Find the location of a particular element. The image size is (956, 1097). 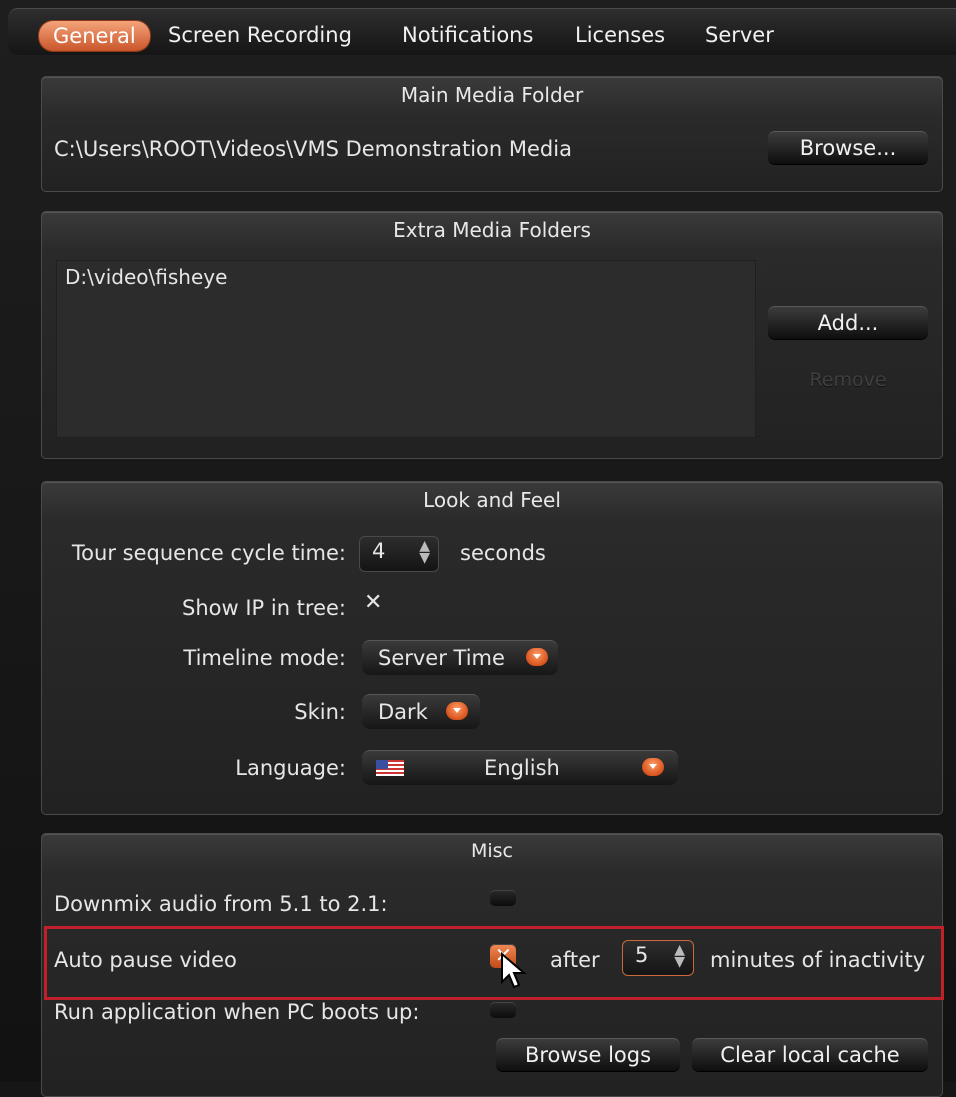

group-title: Main Media Folder is located at coordinates (492, 95).